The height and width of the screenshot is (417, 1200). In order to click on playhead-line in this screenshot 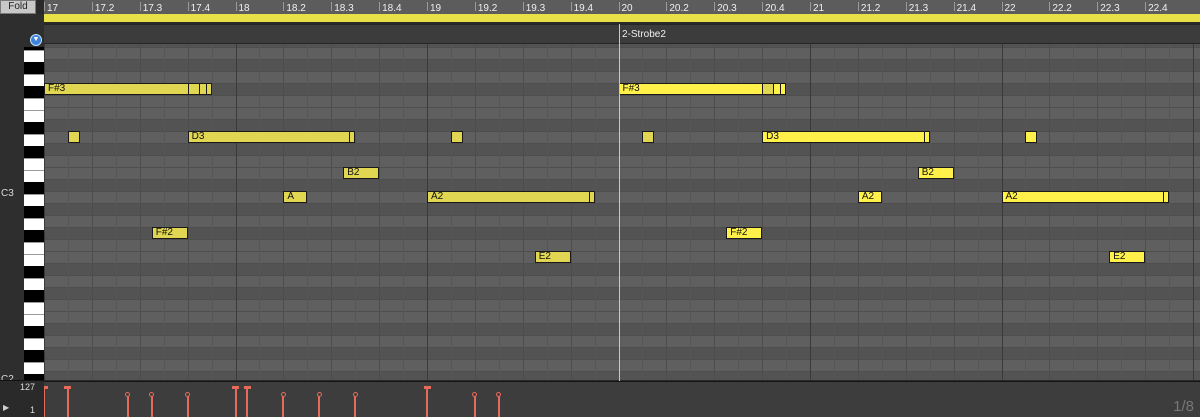, I will do `click(619, 220)`.